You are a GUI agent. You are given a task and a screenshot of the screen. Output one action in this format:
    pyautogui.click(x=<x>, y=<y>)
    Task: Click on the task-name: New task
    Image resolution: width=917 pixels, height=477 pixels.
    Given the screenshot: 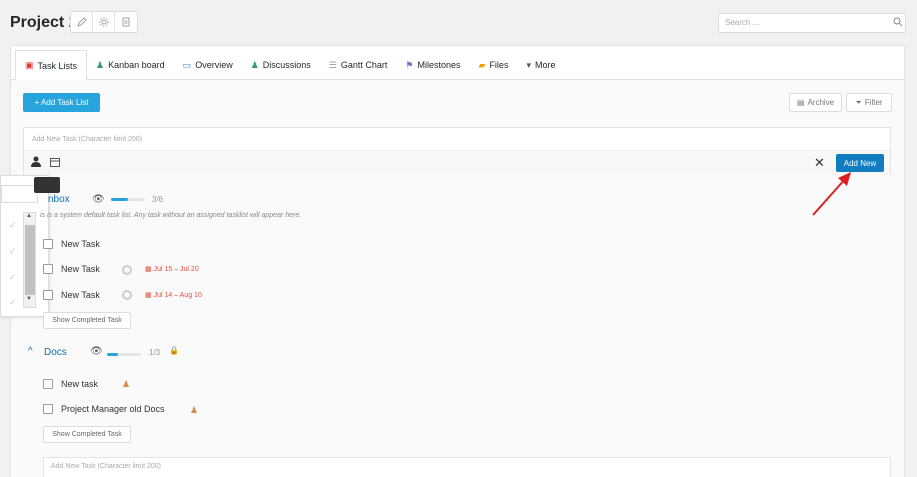 What is the action you would take?
    pyautogui.click(x=79, y=384)
    